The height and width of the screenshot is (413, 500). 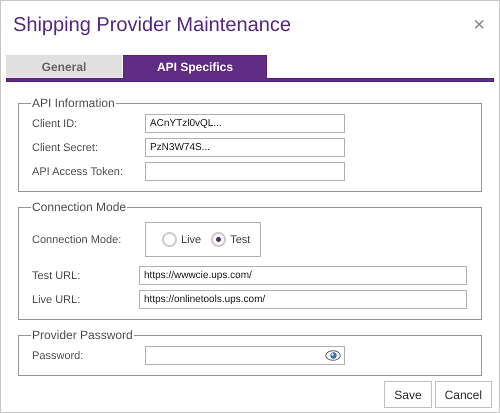 I want to click on field-label: Live URL:, so click(x=57, y=300).